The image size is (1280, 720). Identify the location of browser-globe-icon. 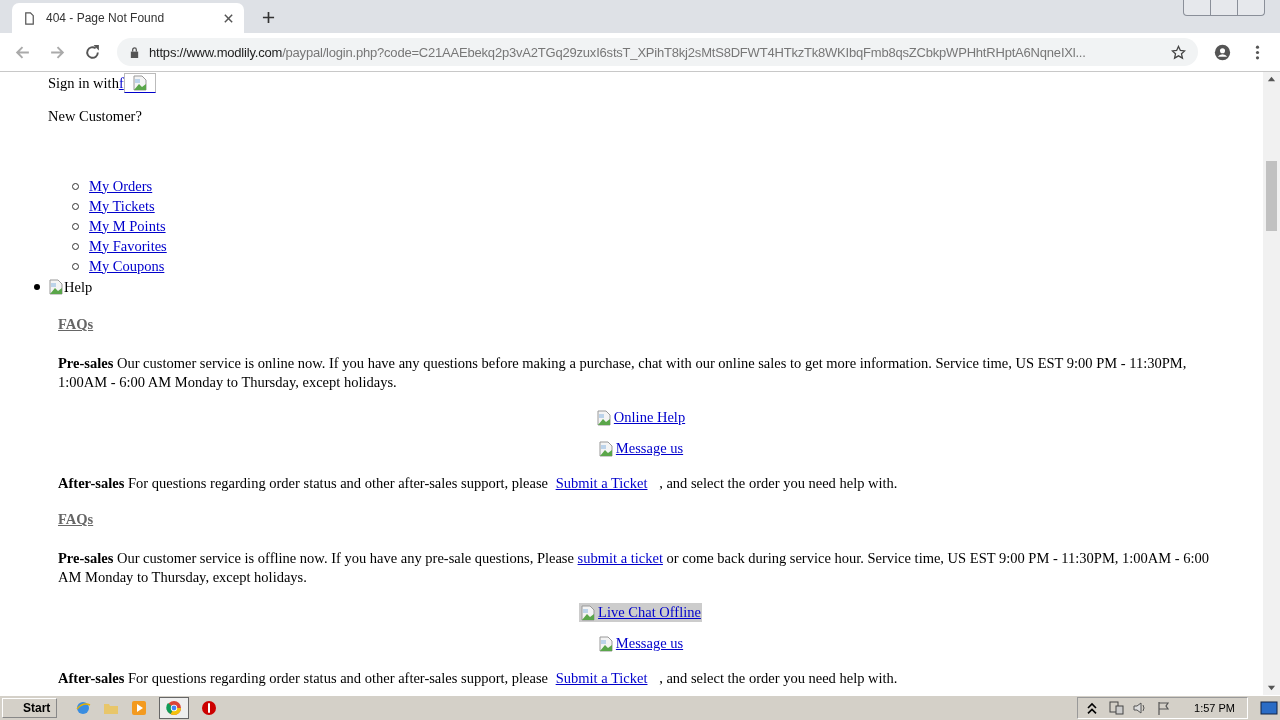
(83, 708).